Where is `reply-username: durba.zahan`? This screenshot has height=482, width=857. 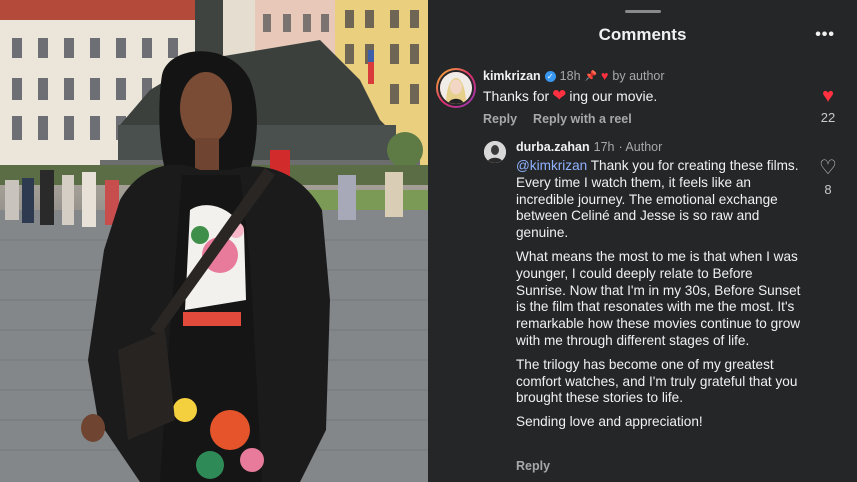
reply-username: durba.zahan is located at coordinates (553, 147).